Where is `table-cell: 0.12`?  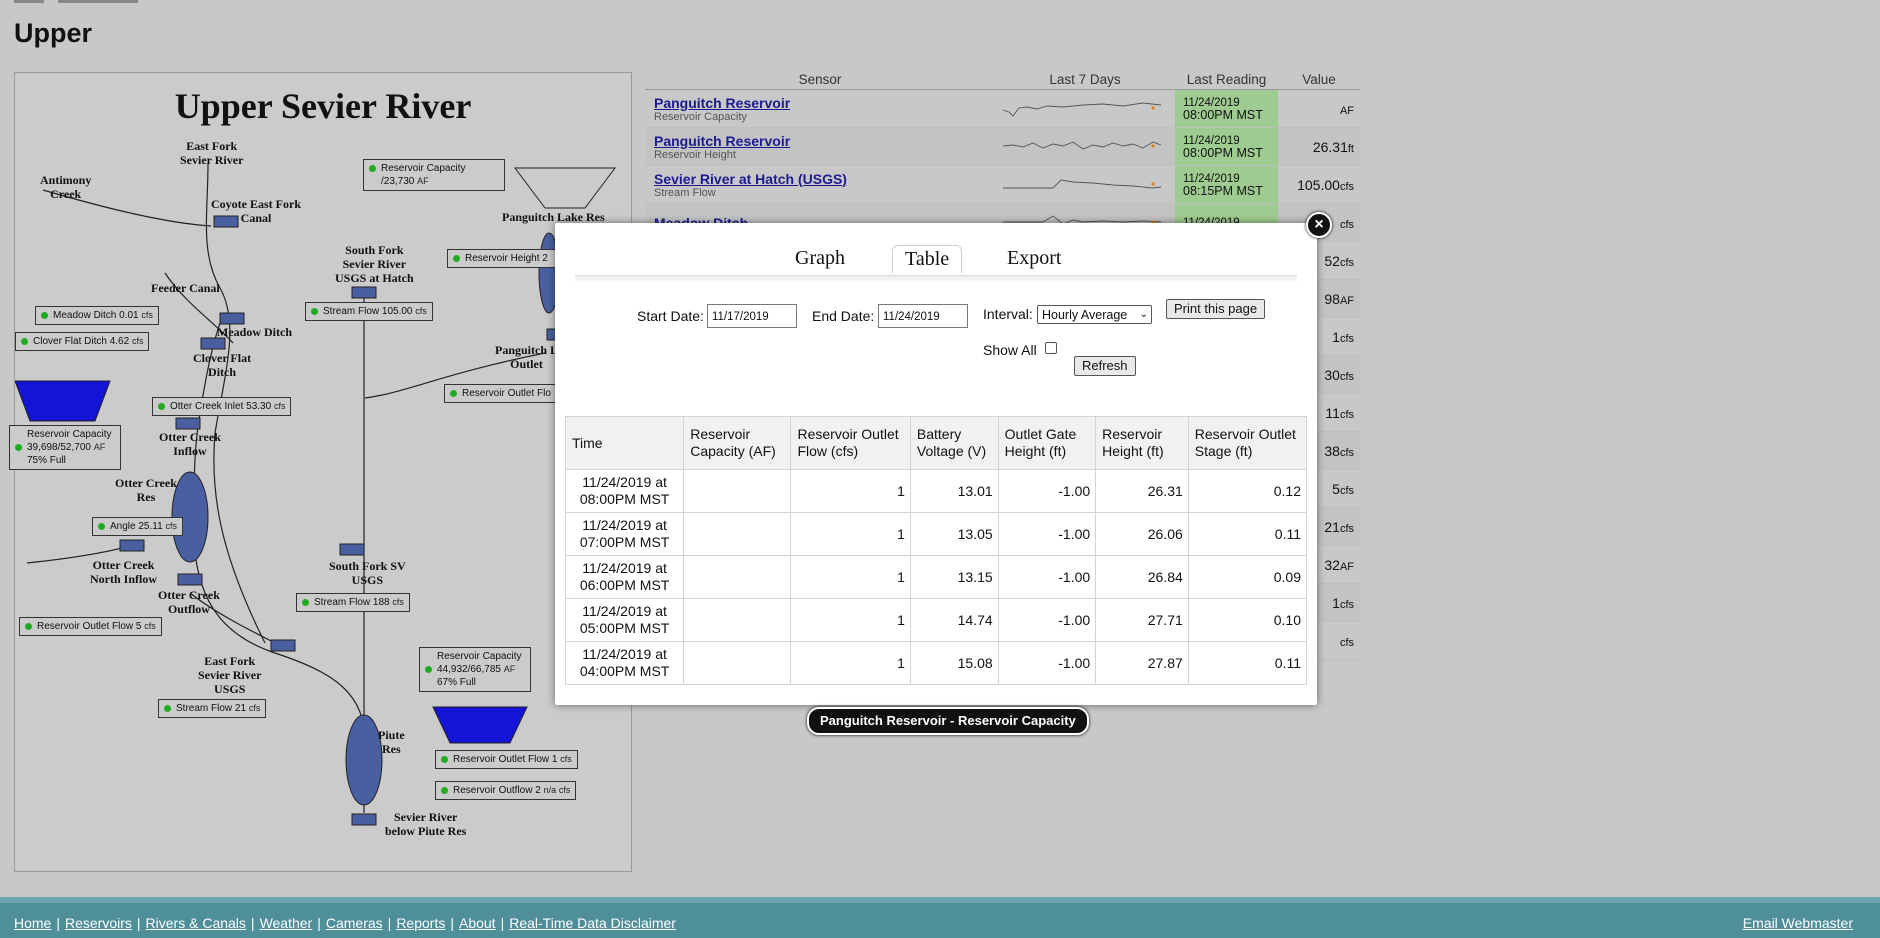 table-cell: 0.12 is located at coordinates (1247, 491).